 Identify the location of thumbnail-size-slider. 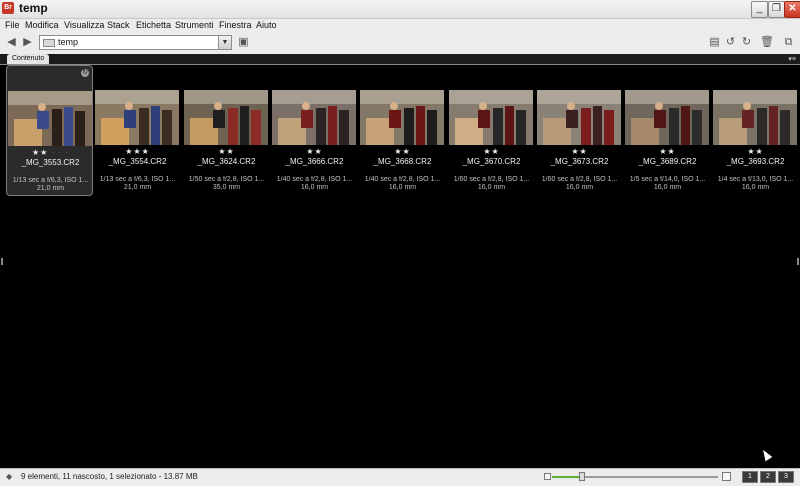
(635, 476).